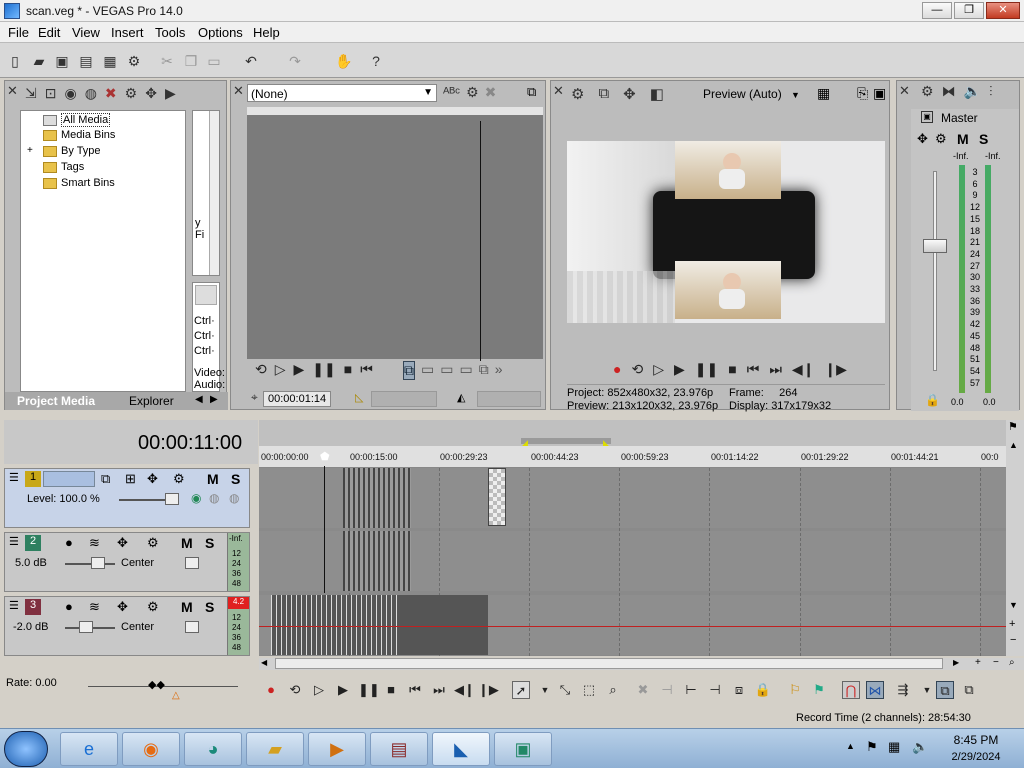  Describe the element at coordinates (617, 369) in the screenshot. I see `preview-record-icon: ●` at that location.